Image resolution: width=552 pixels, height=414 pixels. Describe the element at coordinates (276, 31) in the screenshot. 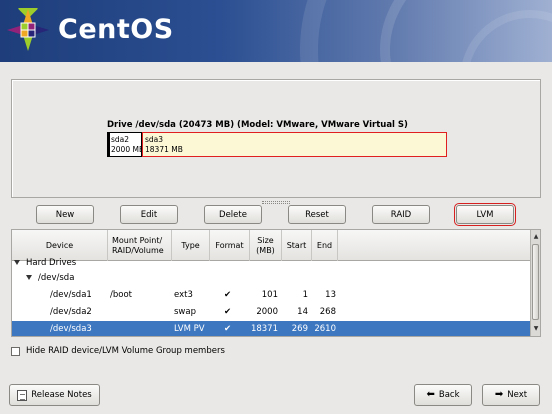

I see `header-banner: CentOS` at that location.